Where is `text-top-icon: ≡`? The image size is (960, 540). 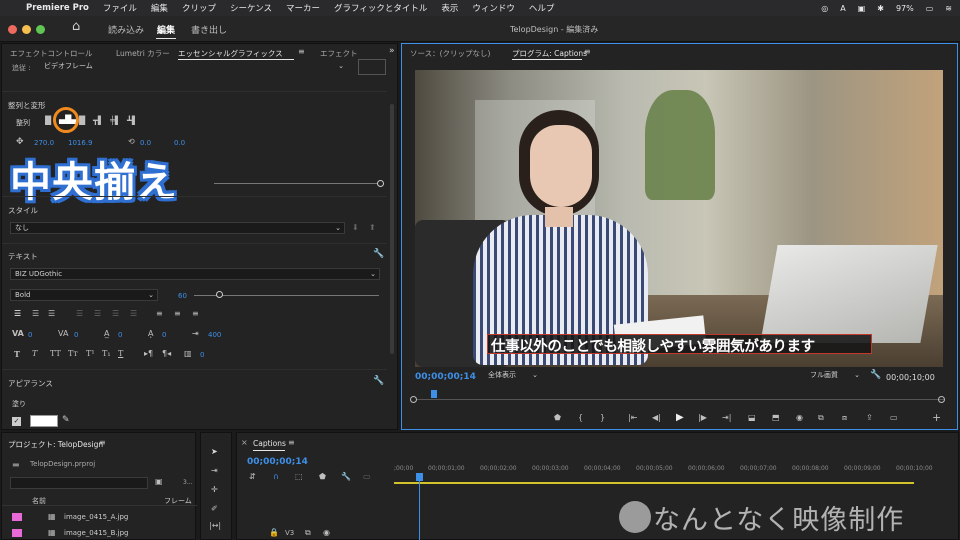 text-top-icon: ≡ is located at coordinates (159, 313).